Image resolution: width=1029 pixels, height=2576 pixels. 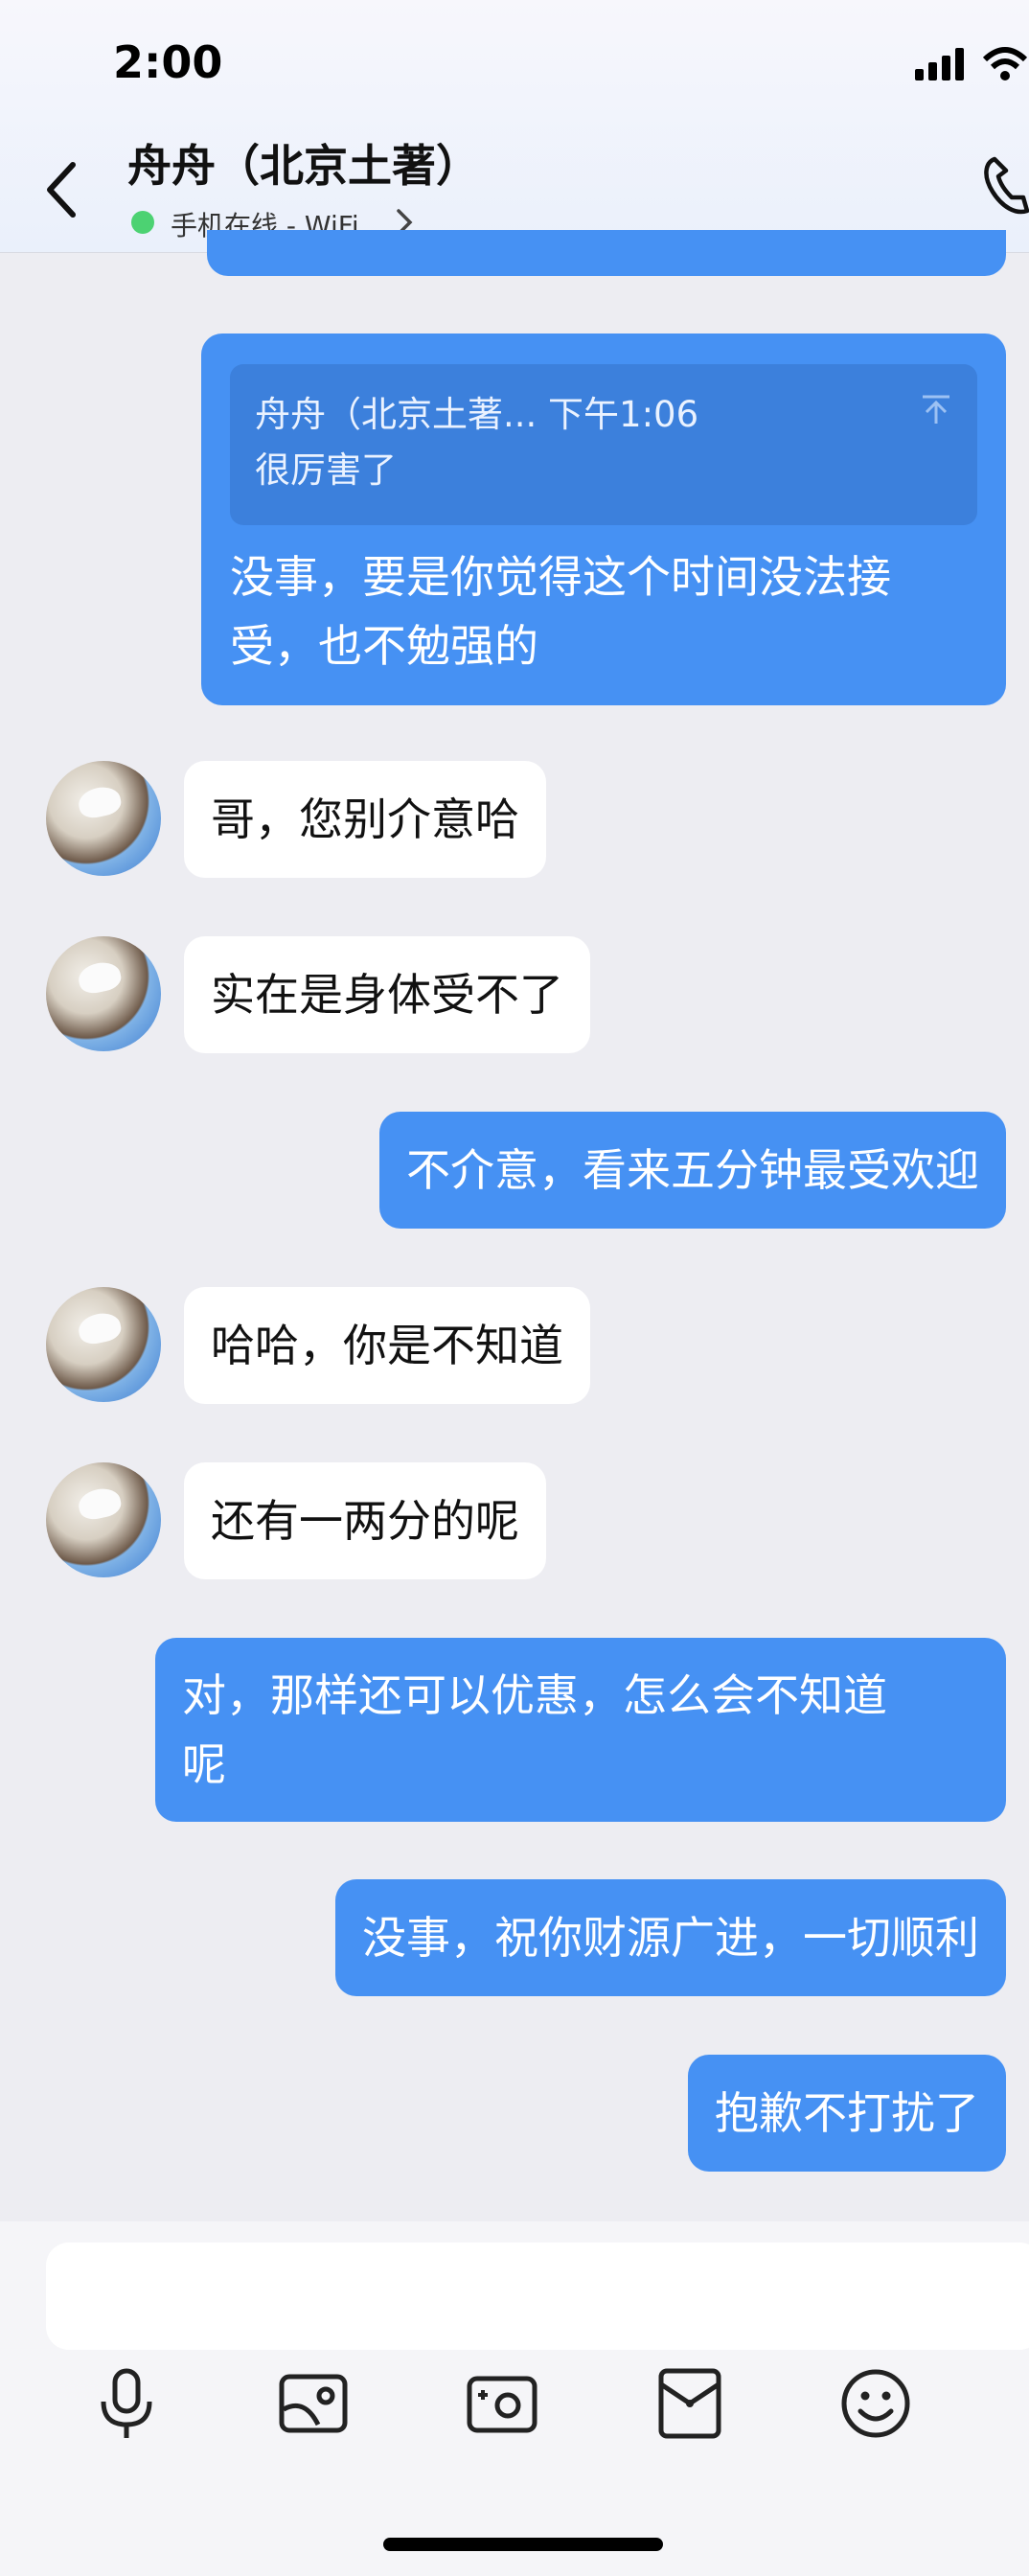 What do you see at coordinates (303, 163) in the screenshot?
I see `contact-name: 舟舟（北京土著）` at bounding box center [303, 163].